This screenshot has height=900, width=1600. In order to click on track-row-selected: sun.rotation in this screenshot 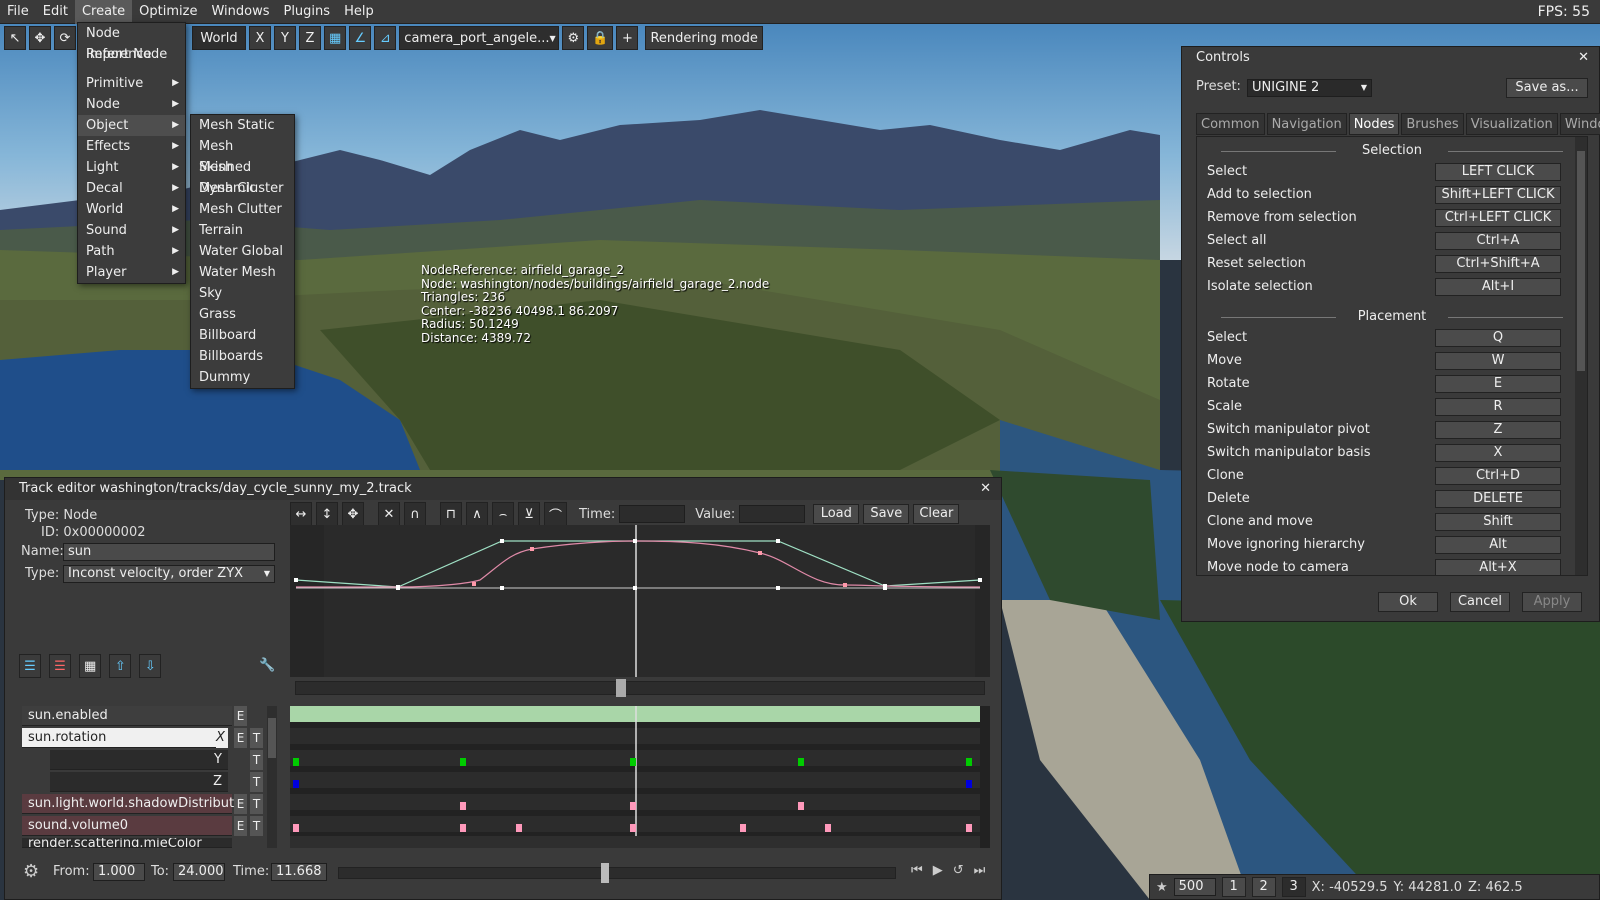, I will do `click(124, 738)`.